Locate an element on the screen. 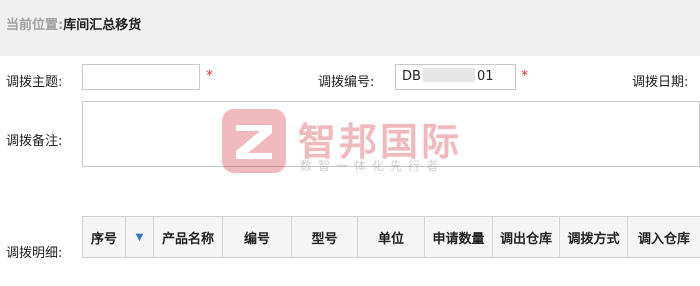  column-header-model: 型号 is located at coordinates (324, 237).